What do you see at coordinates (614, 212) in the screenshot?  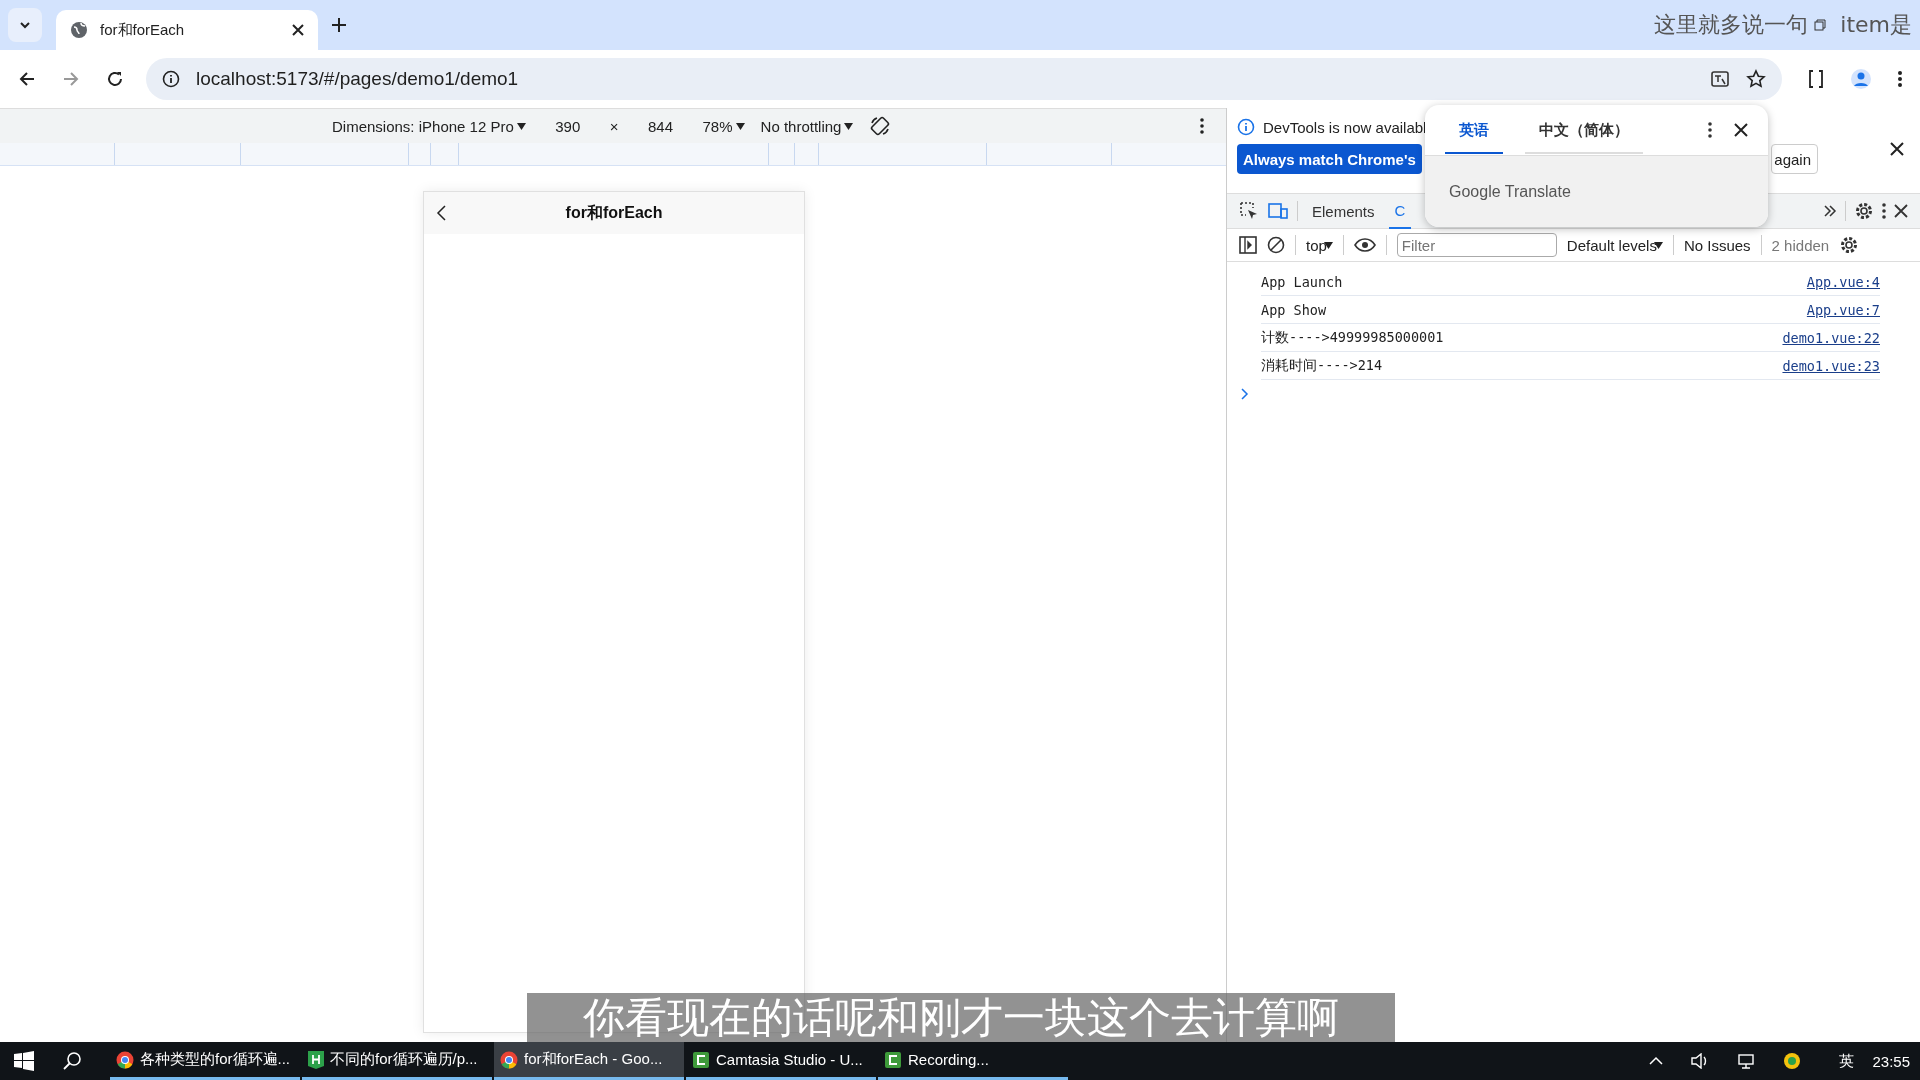 I see `page-title: for和forEach` at bounding box center [614, 212].